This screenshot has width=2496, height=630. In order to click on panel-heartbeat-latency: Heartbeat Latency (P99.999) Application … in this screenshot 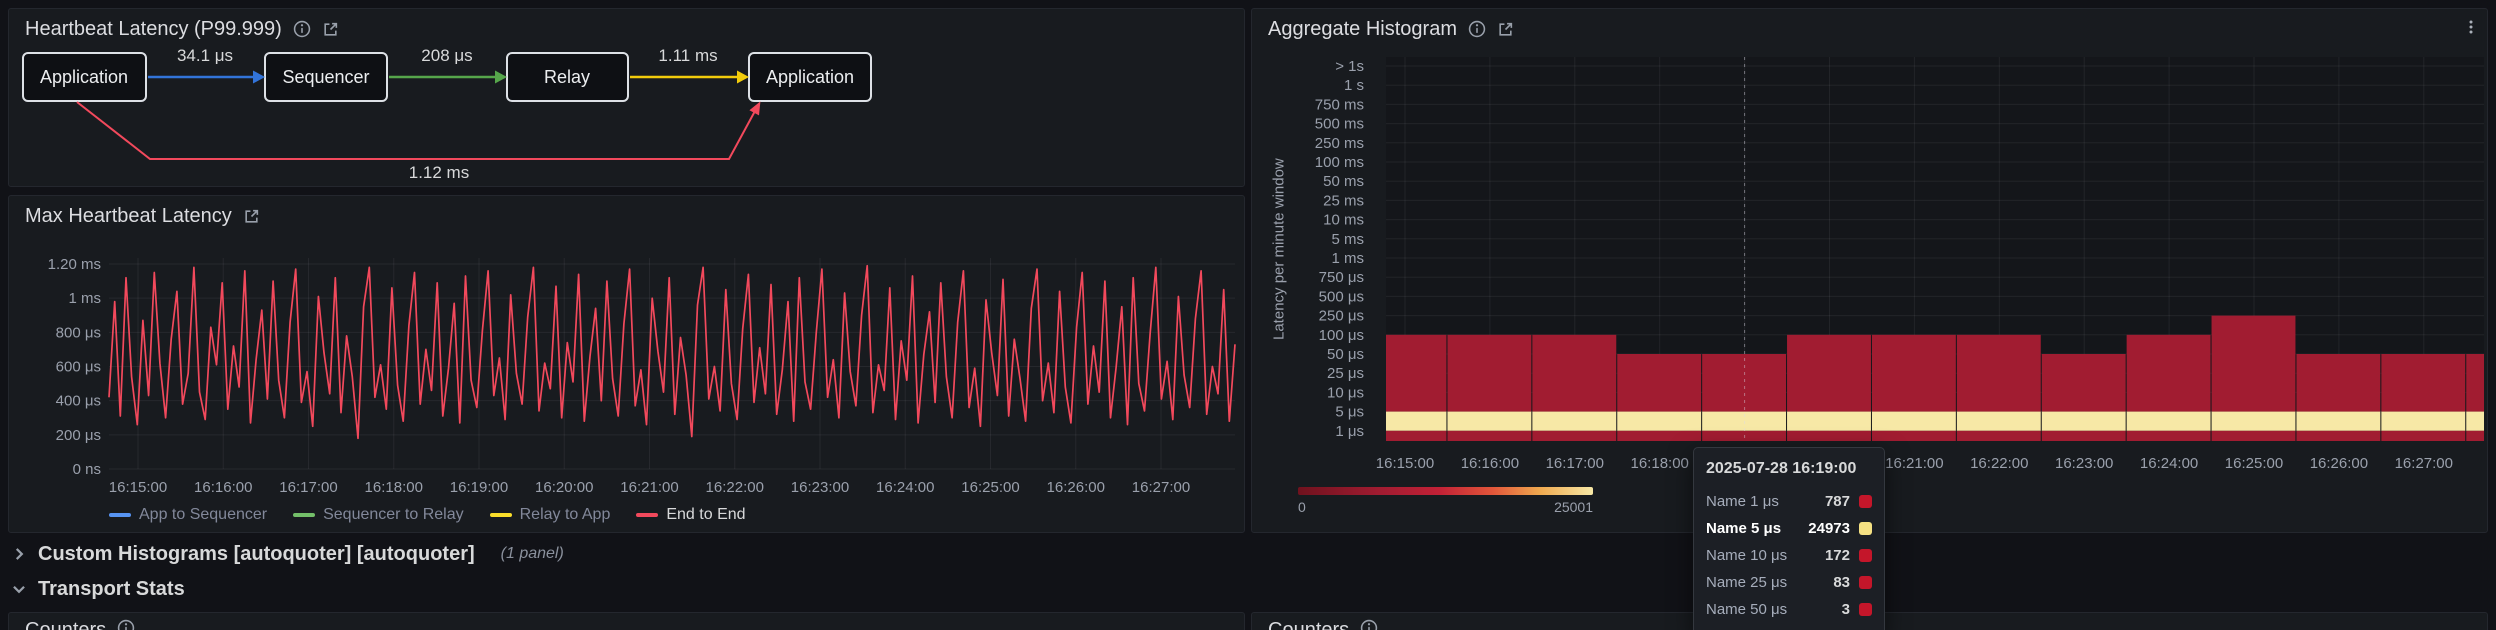, I will do `click(626, 97)`.